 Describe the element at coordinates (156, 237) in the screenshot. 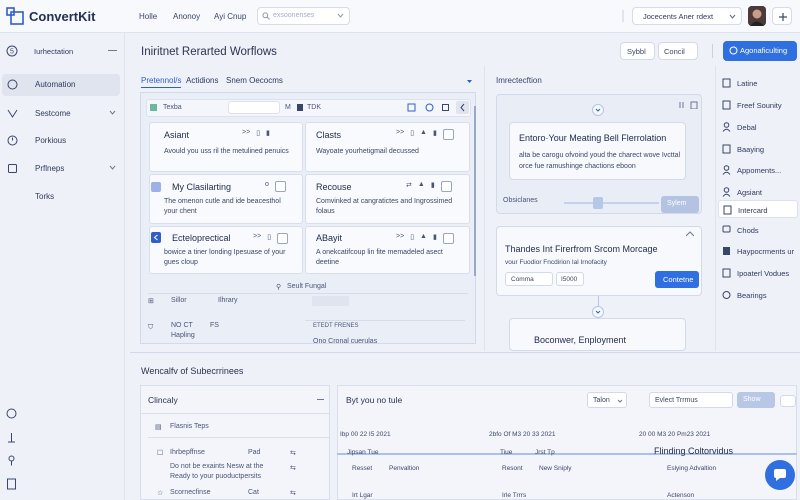

I see `chevron-left-icon` at that location.